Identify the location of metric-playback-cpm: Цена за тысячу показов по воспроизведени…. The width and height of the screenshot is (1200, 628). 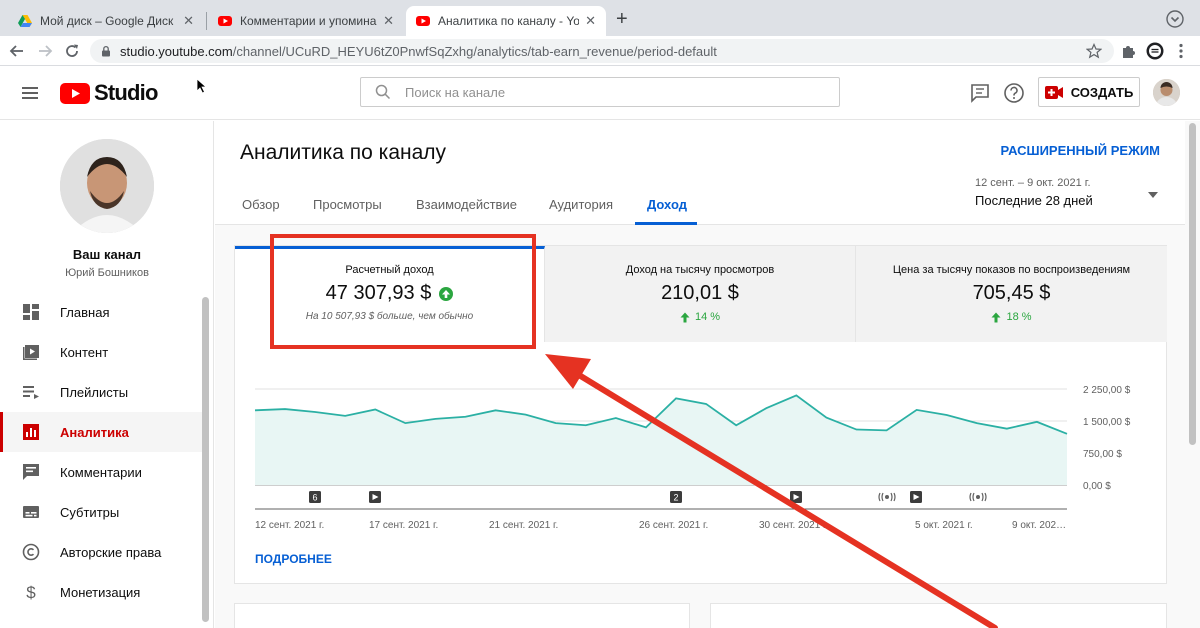
(1011, 294).